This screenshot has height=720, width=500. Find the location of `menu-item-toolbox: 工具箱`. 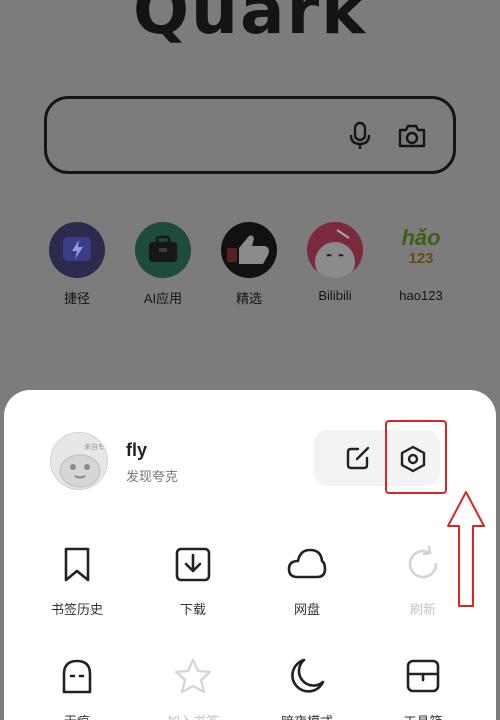

menu-item-toolbox: 工具箱 is located at coordinates (423, 688).